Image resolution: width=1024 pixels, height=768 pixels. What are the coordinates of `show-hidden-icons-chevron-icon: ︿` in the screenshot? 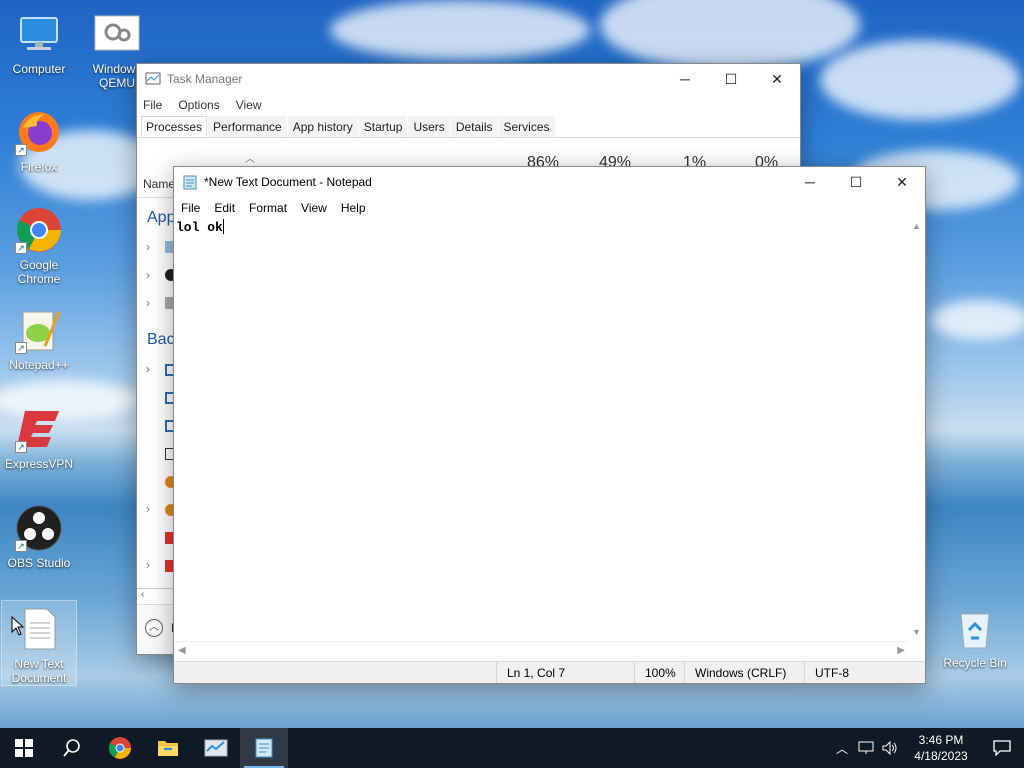 It's located at (842, 748).